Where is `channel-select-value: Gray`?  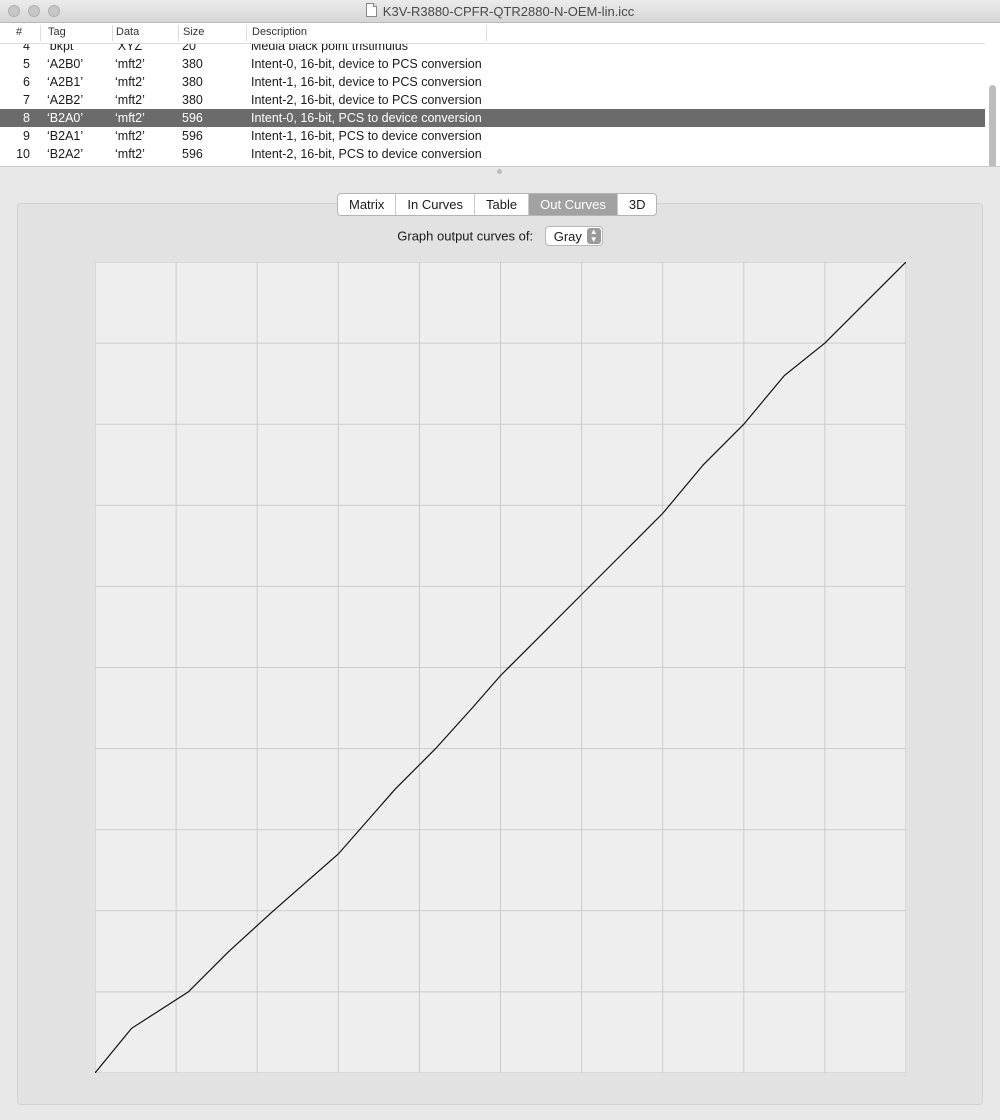 channel-select-value: Gray is located at coordinates (567, 236).